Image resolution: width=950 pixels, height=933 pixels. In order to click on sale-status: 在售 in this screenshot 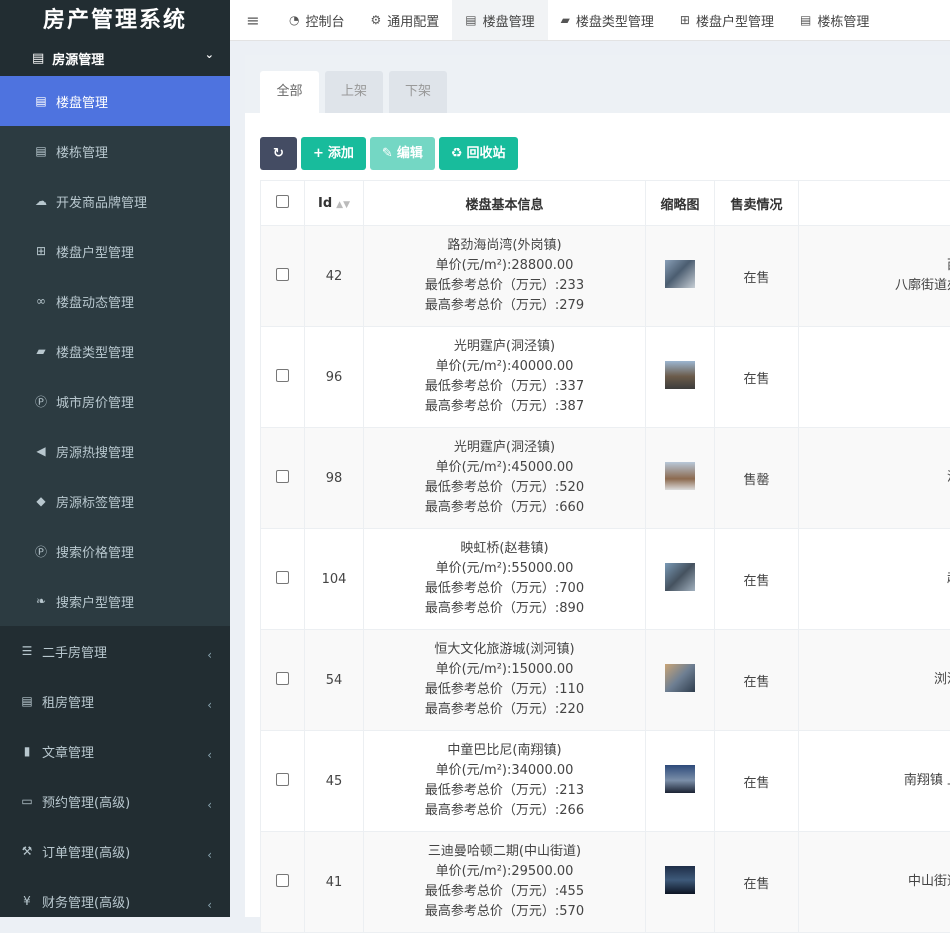, I will do `click(757, 276)`.